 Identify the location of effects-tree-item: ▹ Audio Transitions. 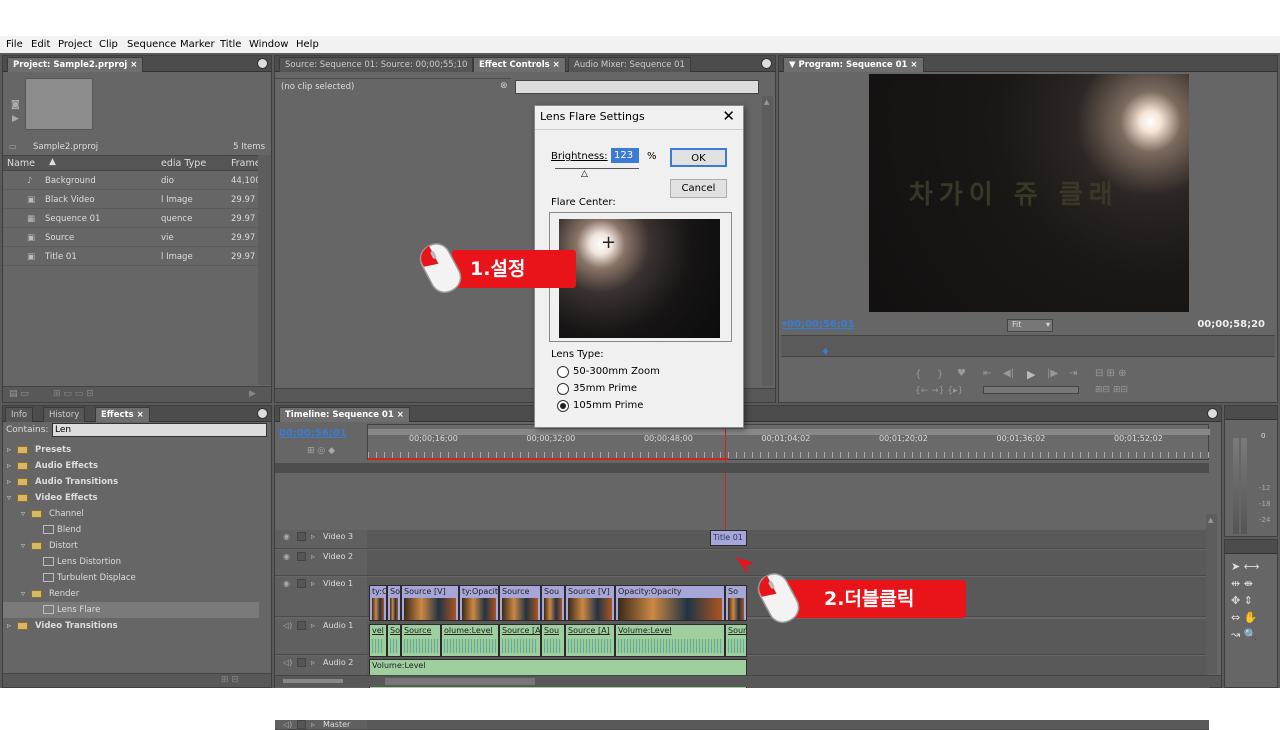
(131, 482).